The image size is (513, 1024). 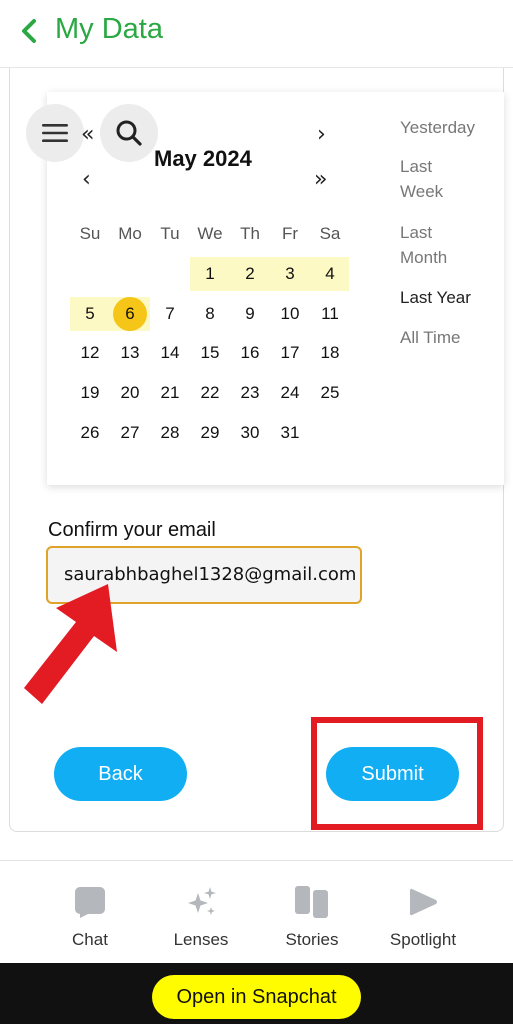 What do you see at coordinates (210, 393) in the screenshot?
I see `calendar-day: 22` at bounding box center [210, 393].